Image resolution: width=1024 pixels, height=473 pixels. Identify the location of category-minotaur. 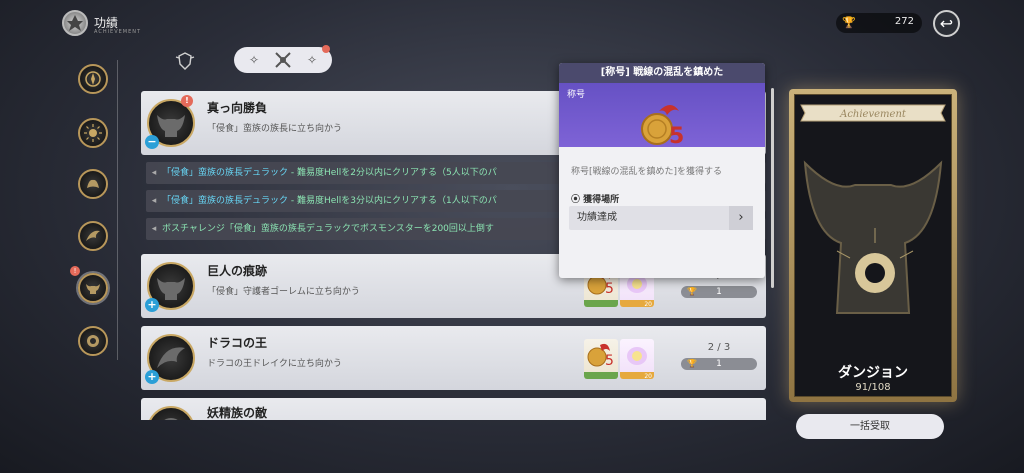
(93, 288).